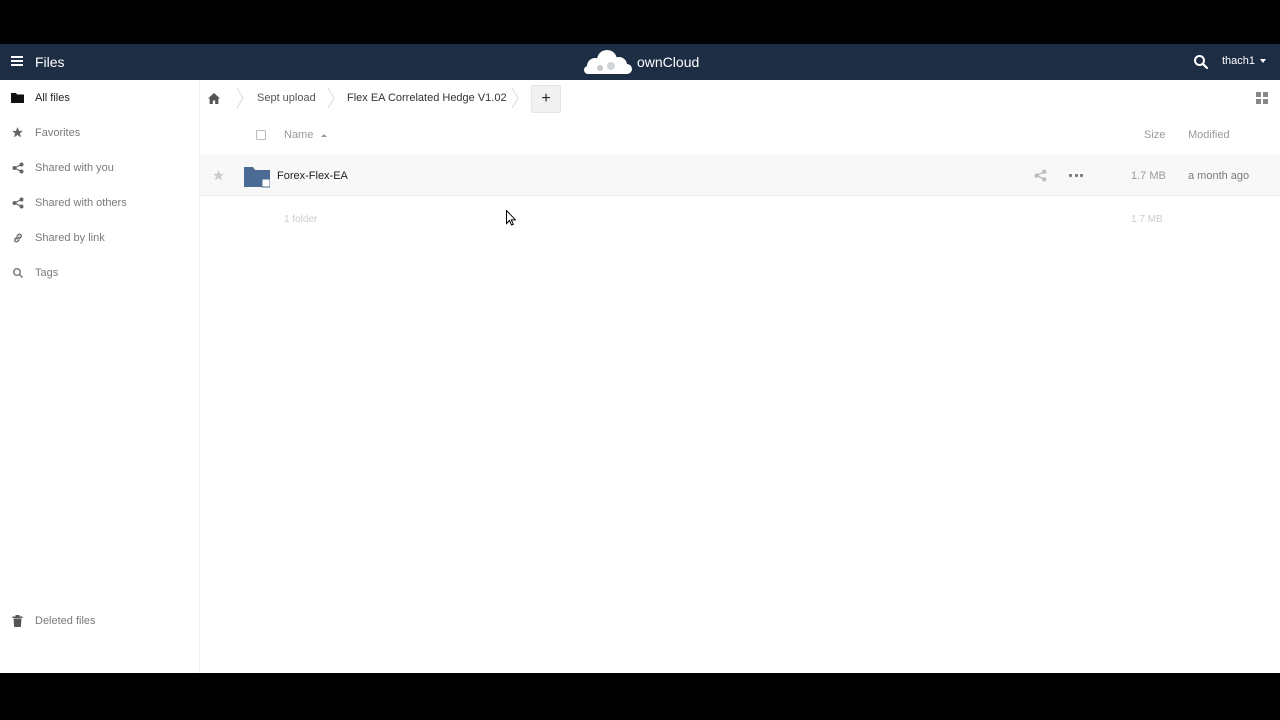 Image resolution: width=1280 pixels, height=720 pixels. I want to click on column-name: Name, so click(306, 135).